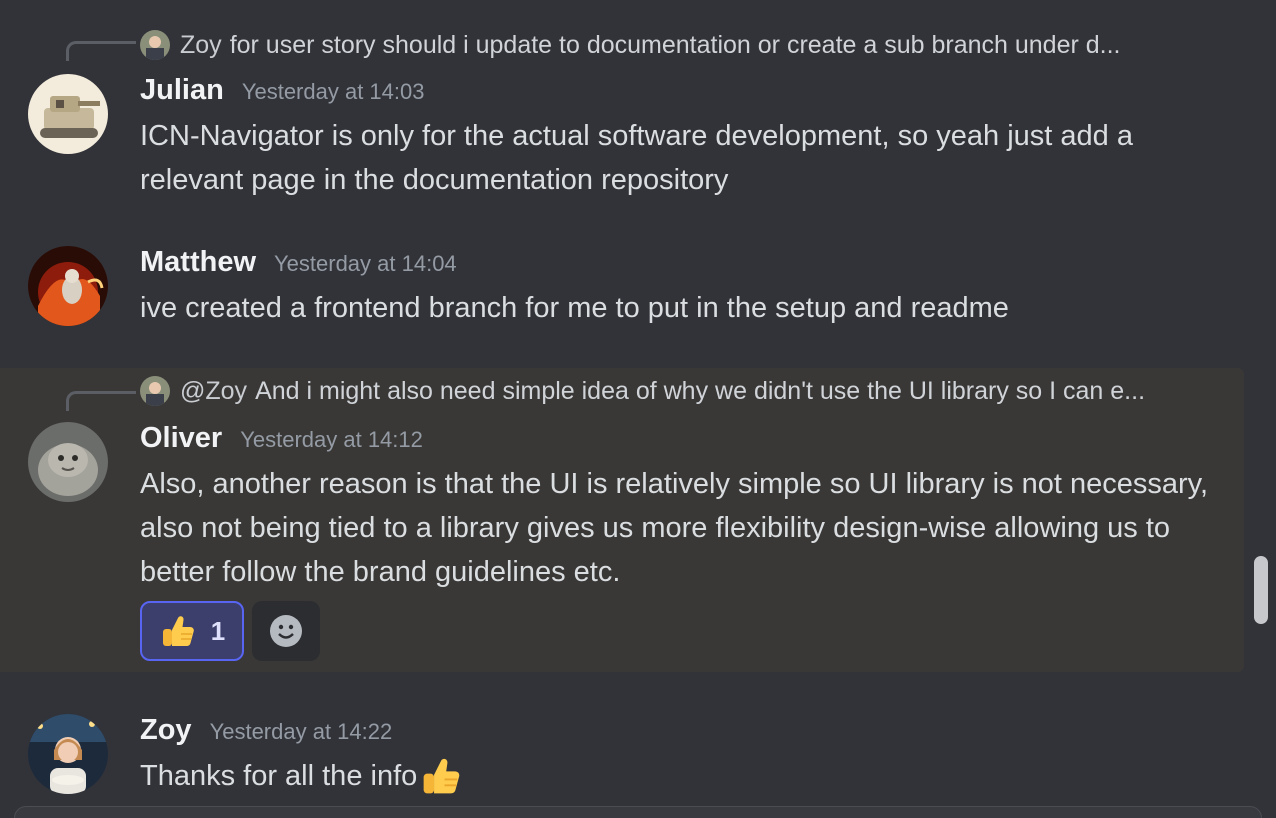  Describe the element at coordinates (301, 731) in the screenshot. I see `timestamp: Yesterday at 14:22` at that location.